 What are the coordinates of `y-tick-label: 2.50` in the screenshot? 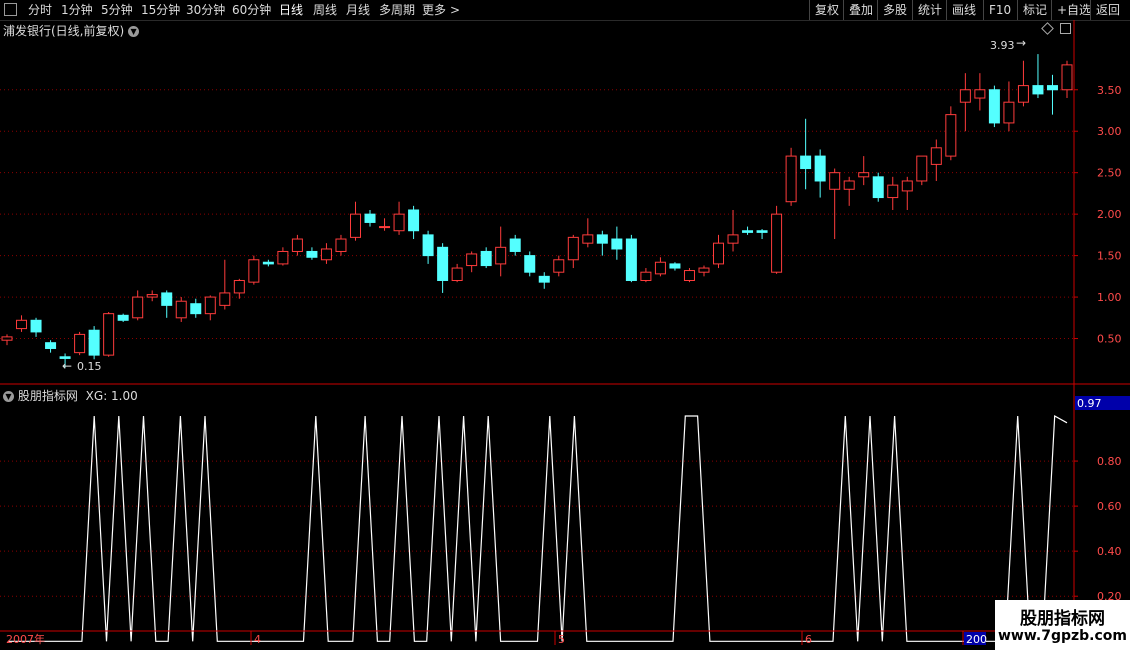 It's located at (1109, 173).